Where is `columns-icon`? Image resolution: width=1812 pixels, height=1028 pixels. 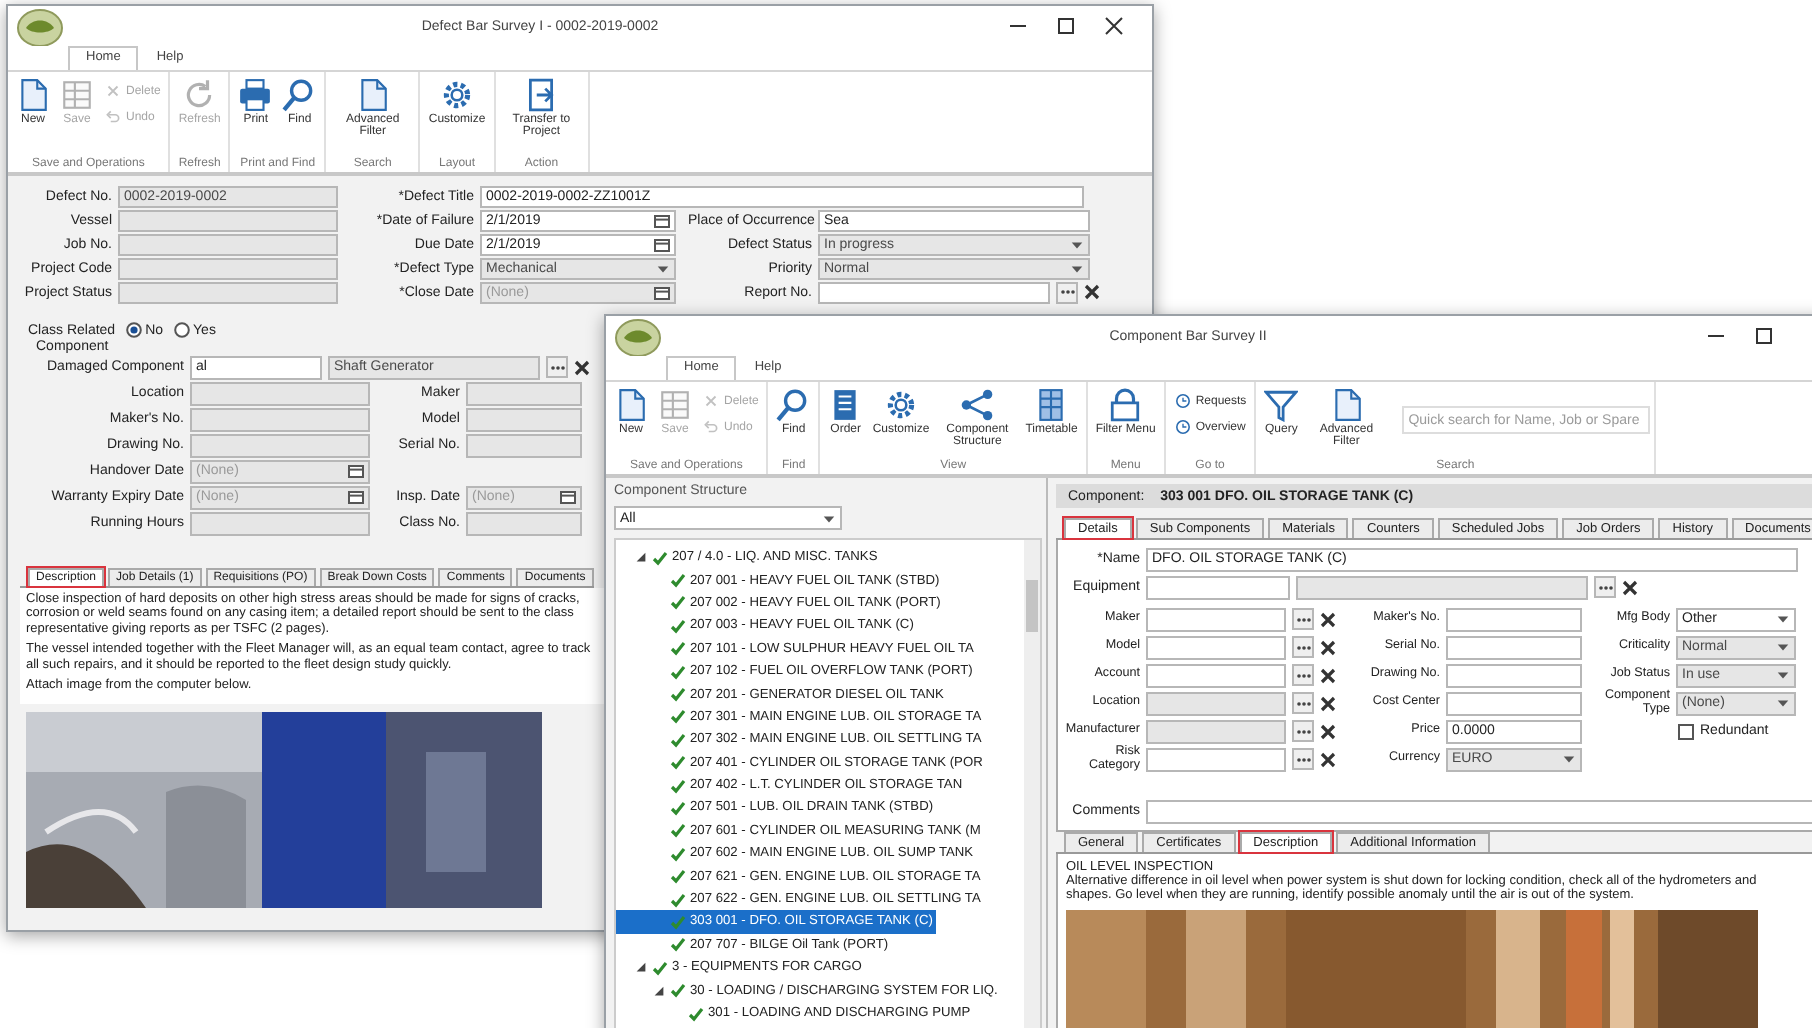 columns-icon is located at coordinates (1051, 405).